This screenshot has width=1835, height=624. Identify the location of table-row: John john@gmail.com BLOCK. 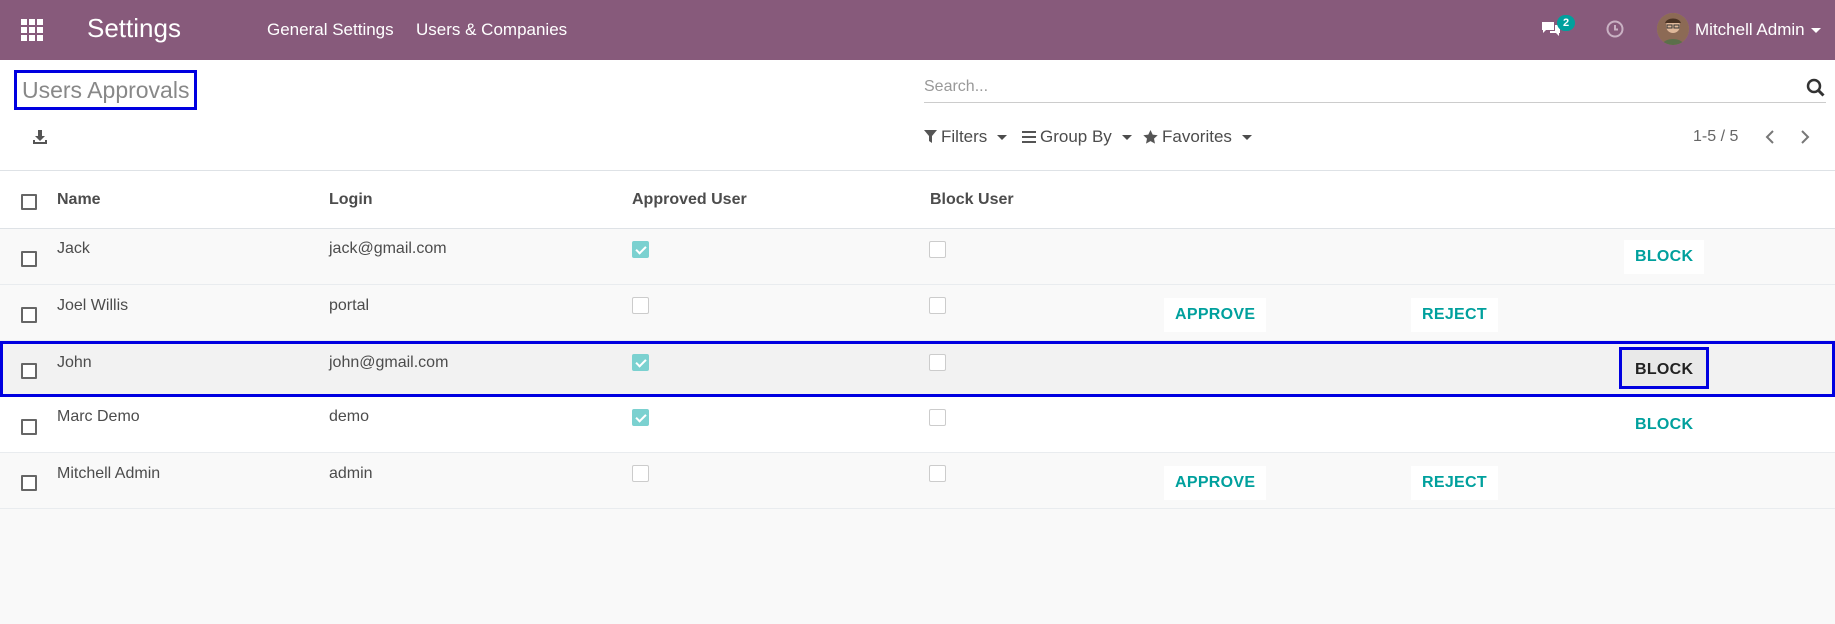
(917, 369).